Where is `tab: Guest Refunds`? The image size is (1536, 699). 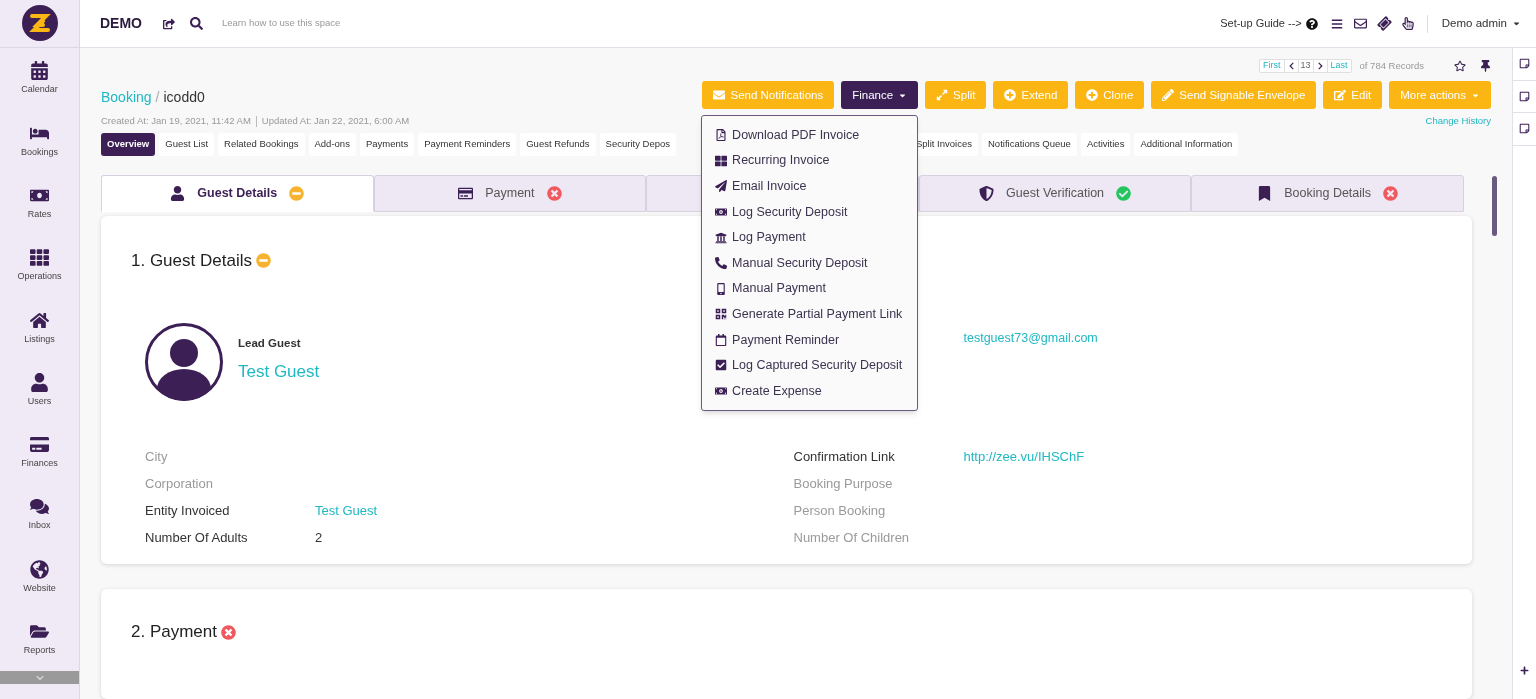
tab: Guest Refunds is located at coordinates (558, 144).